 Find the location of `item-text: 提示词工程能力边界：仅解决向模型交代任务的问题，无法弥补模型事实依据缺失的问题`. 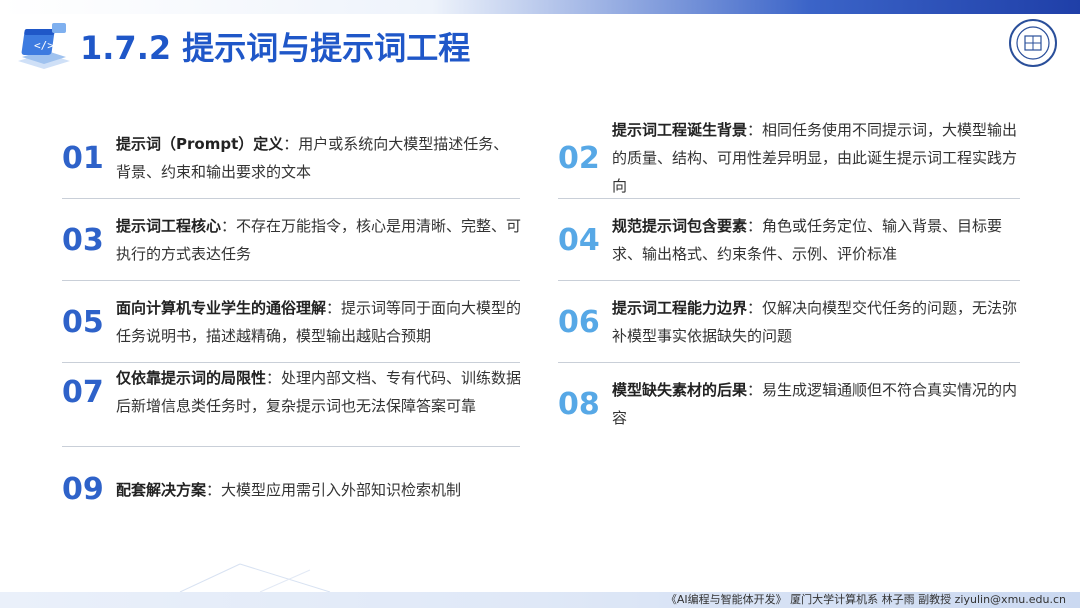

item-text: 提示词工程能力边界：仅解决向模型交代任务的问题，无法弥补模型事实依据缺失的问题 is located at coordinates (816, 322).